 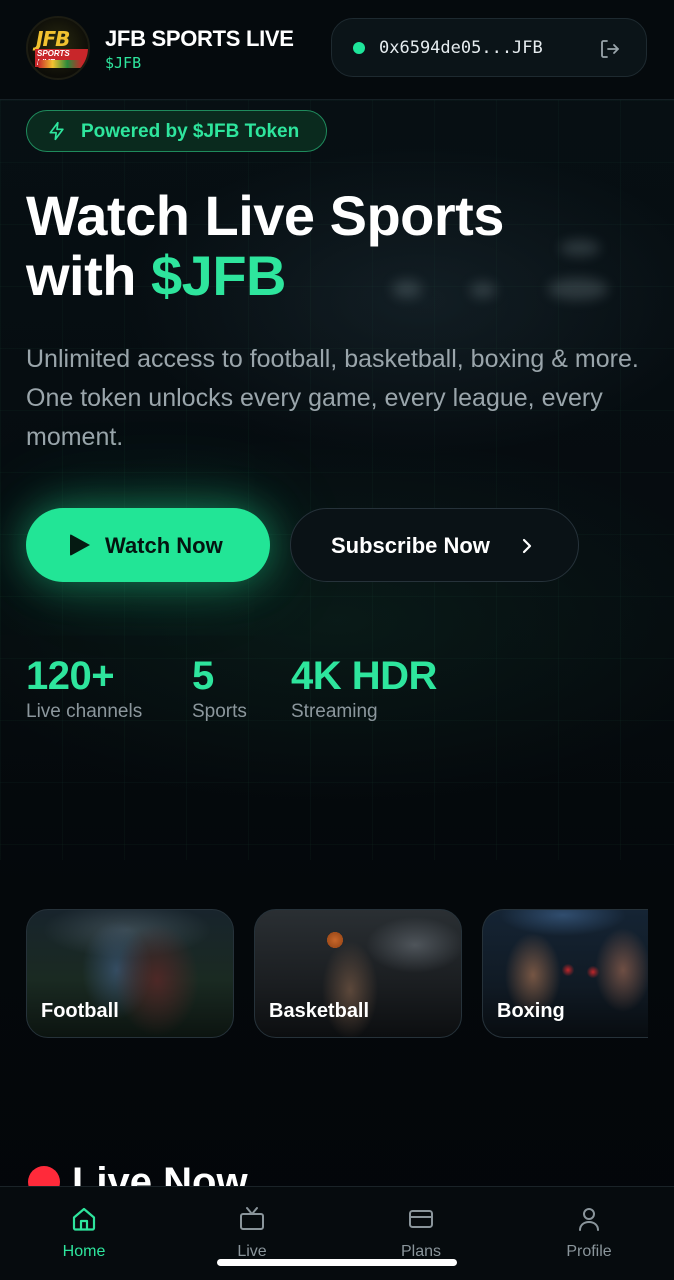 What do you see at coordinates (589, 1233) in the screenshot?
I see `tab-profile: Profile` at bounding box center [589, 1233].